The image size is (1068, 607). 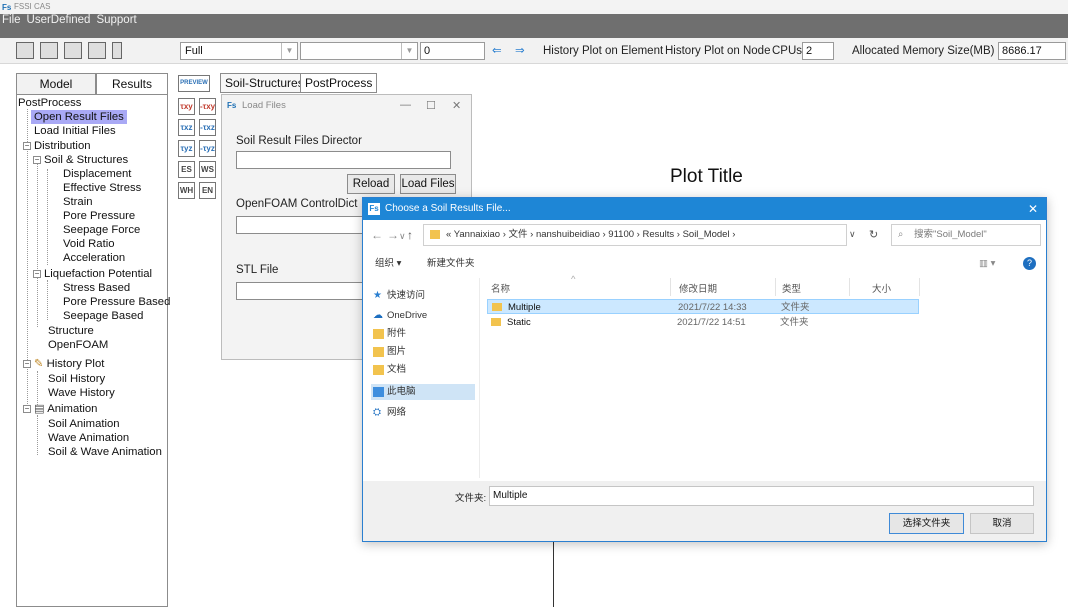 I want to click on tree-seepage-based: Seepage Based, so click(x=103, y=316).